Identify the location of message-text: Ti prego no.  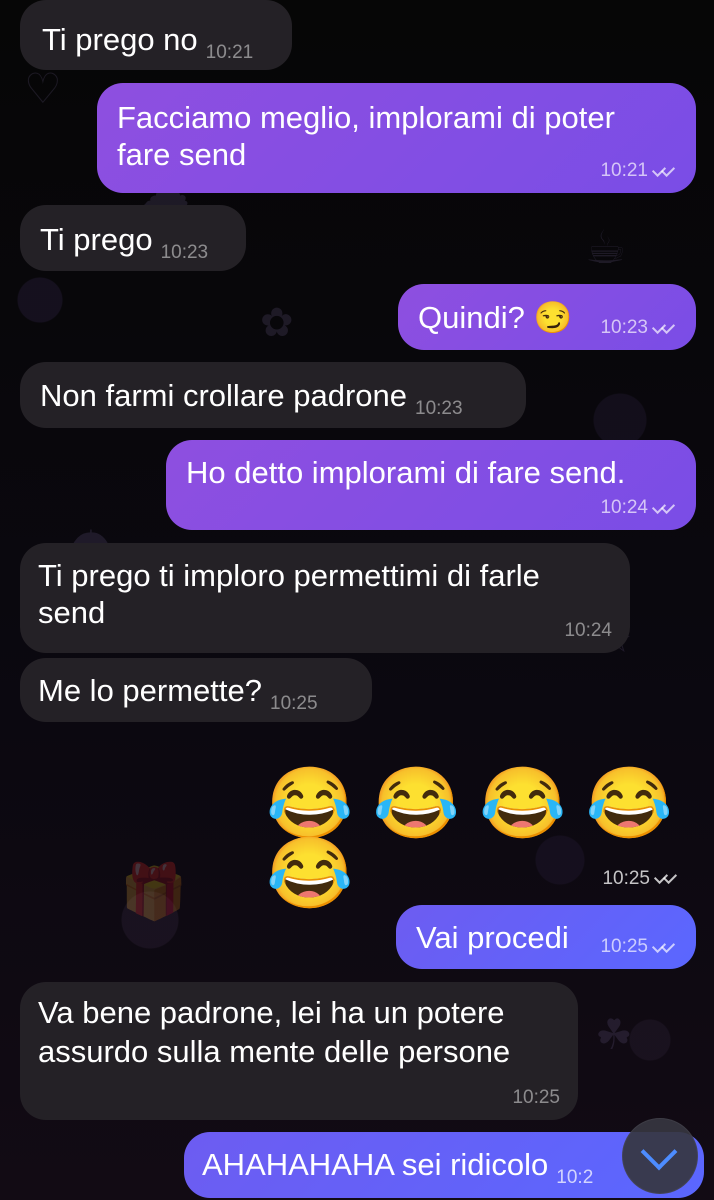
(120, 39).